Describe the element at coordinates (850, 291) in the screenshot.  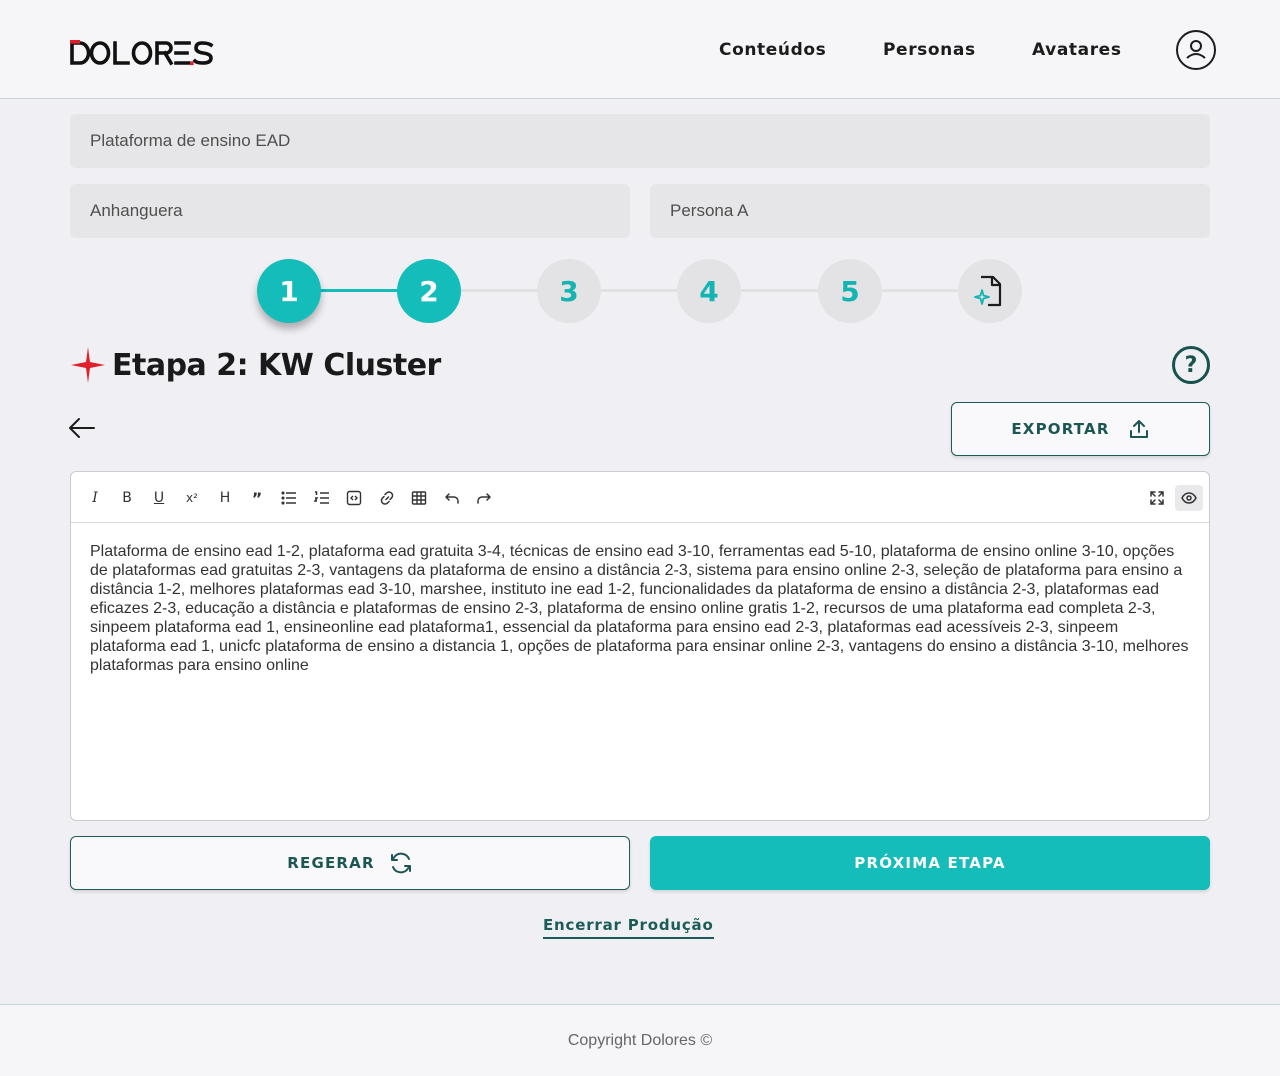
I see `step-5: 5` at that location.